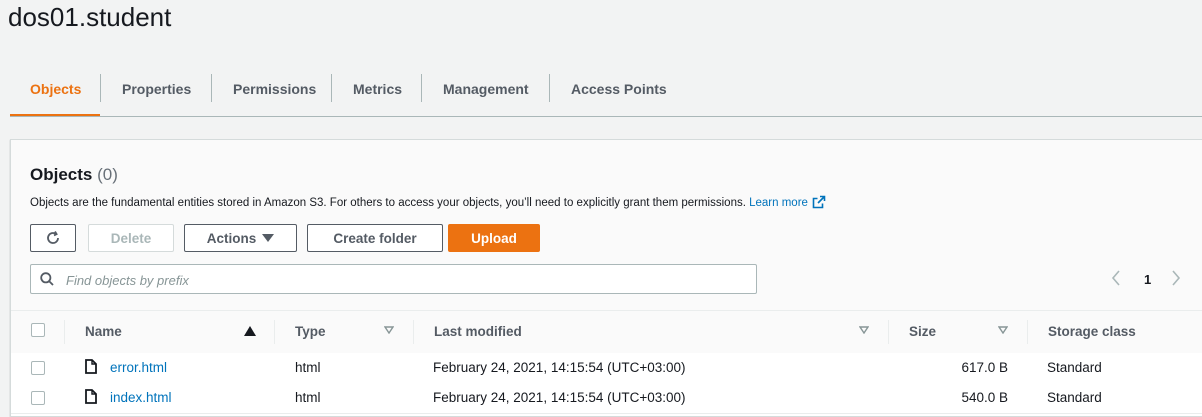 Image resolution: width=1202 pixels, height=417 pixels. Describe the element at coordinates (107, 174) in the screenshot. I see `objects-count: (0)` at that location.